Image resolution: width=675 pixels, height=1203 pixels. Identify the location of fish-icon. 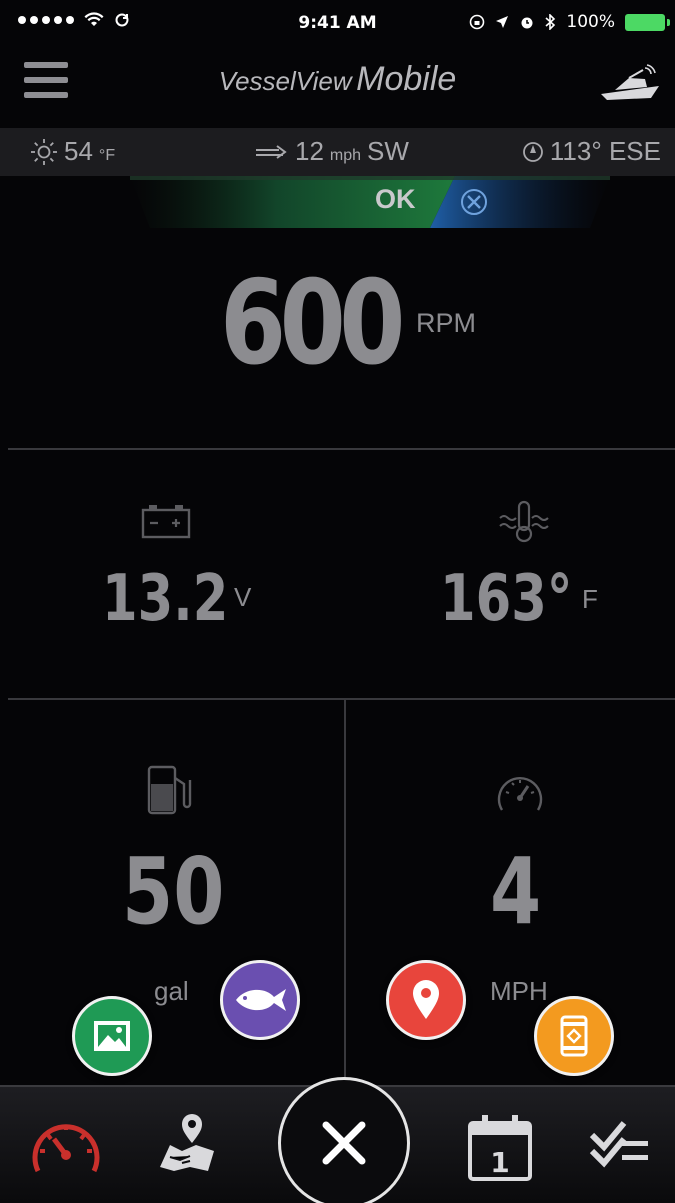
(261, 1000).